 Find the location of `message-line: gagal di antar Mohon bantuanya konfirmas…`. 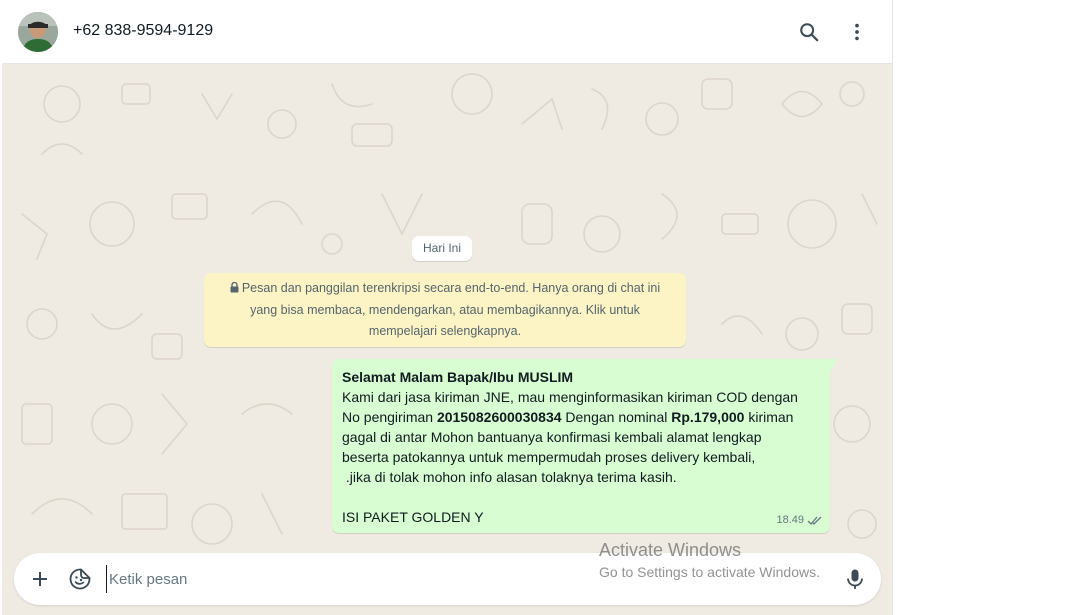

message-line: gagal di antar Mohon bantuanya konfirmas… is located at coordinates (552, 437).